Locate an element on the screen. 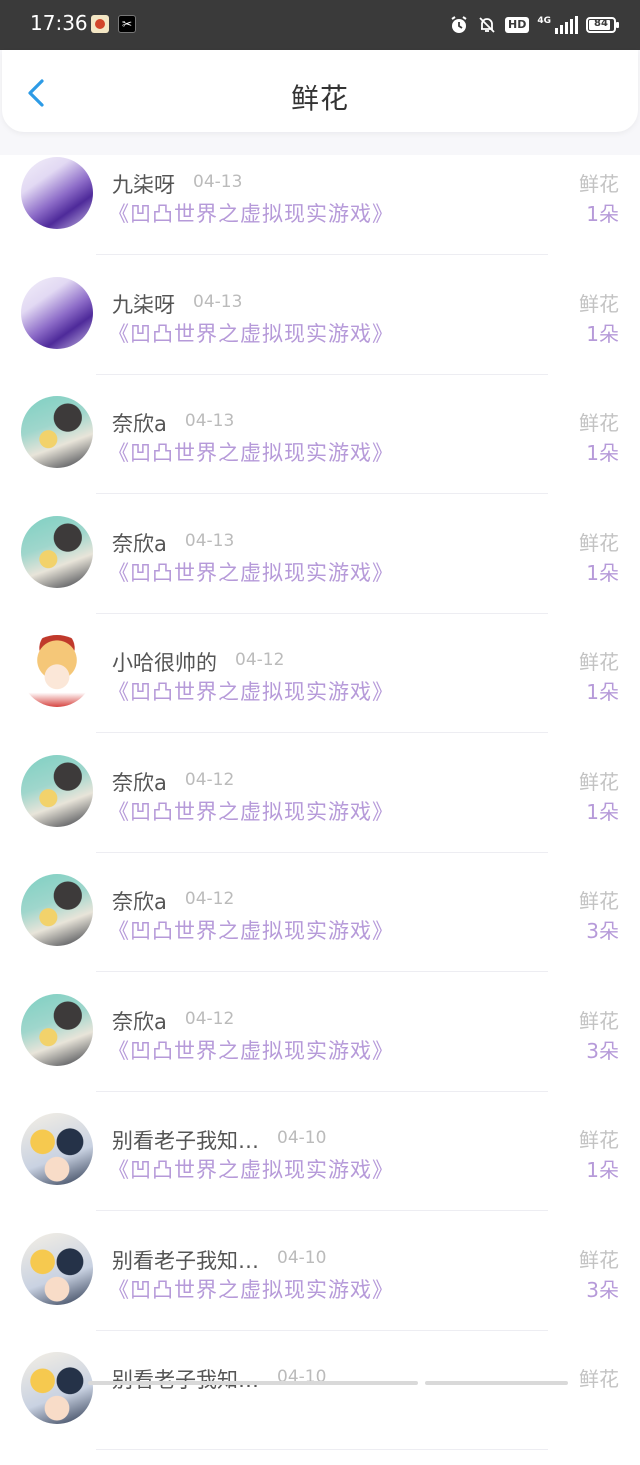 Image resolution: width=640 pixels, height=1465 pixels. battery-icon: 84 is located at coordinates (602, 25).